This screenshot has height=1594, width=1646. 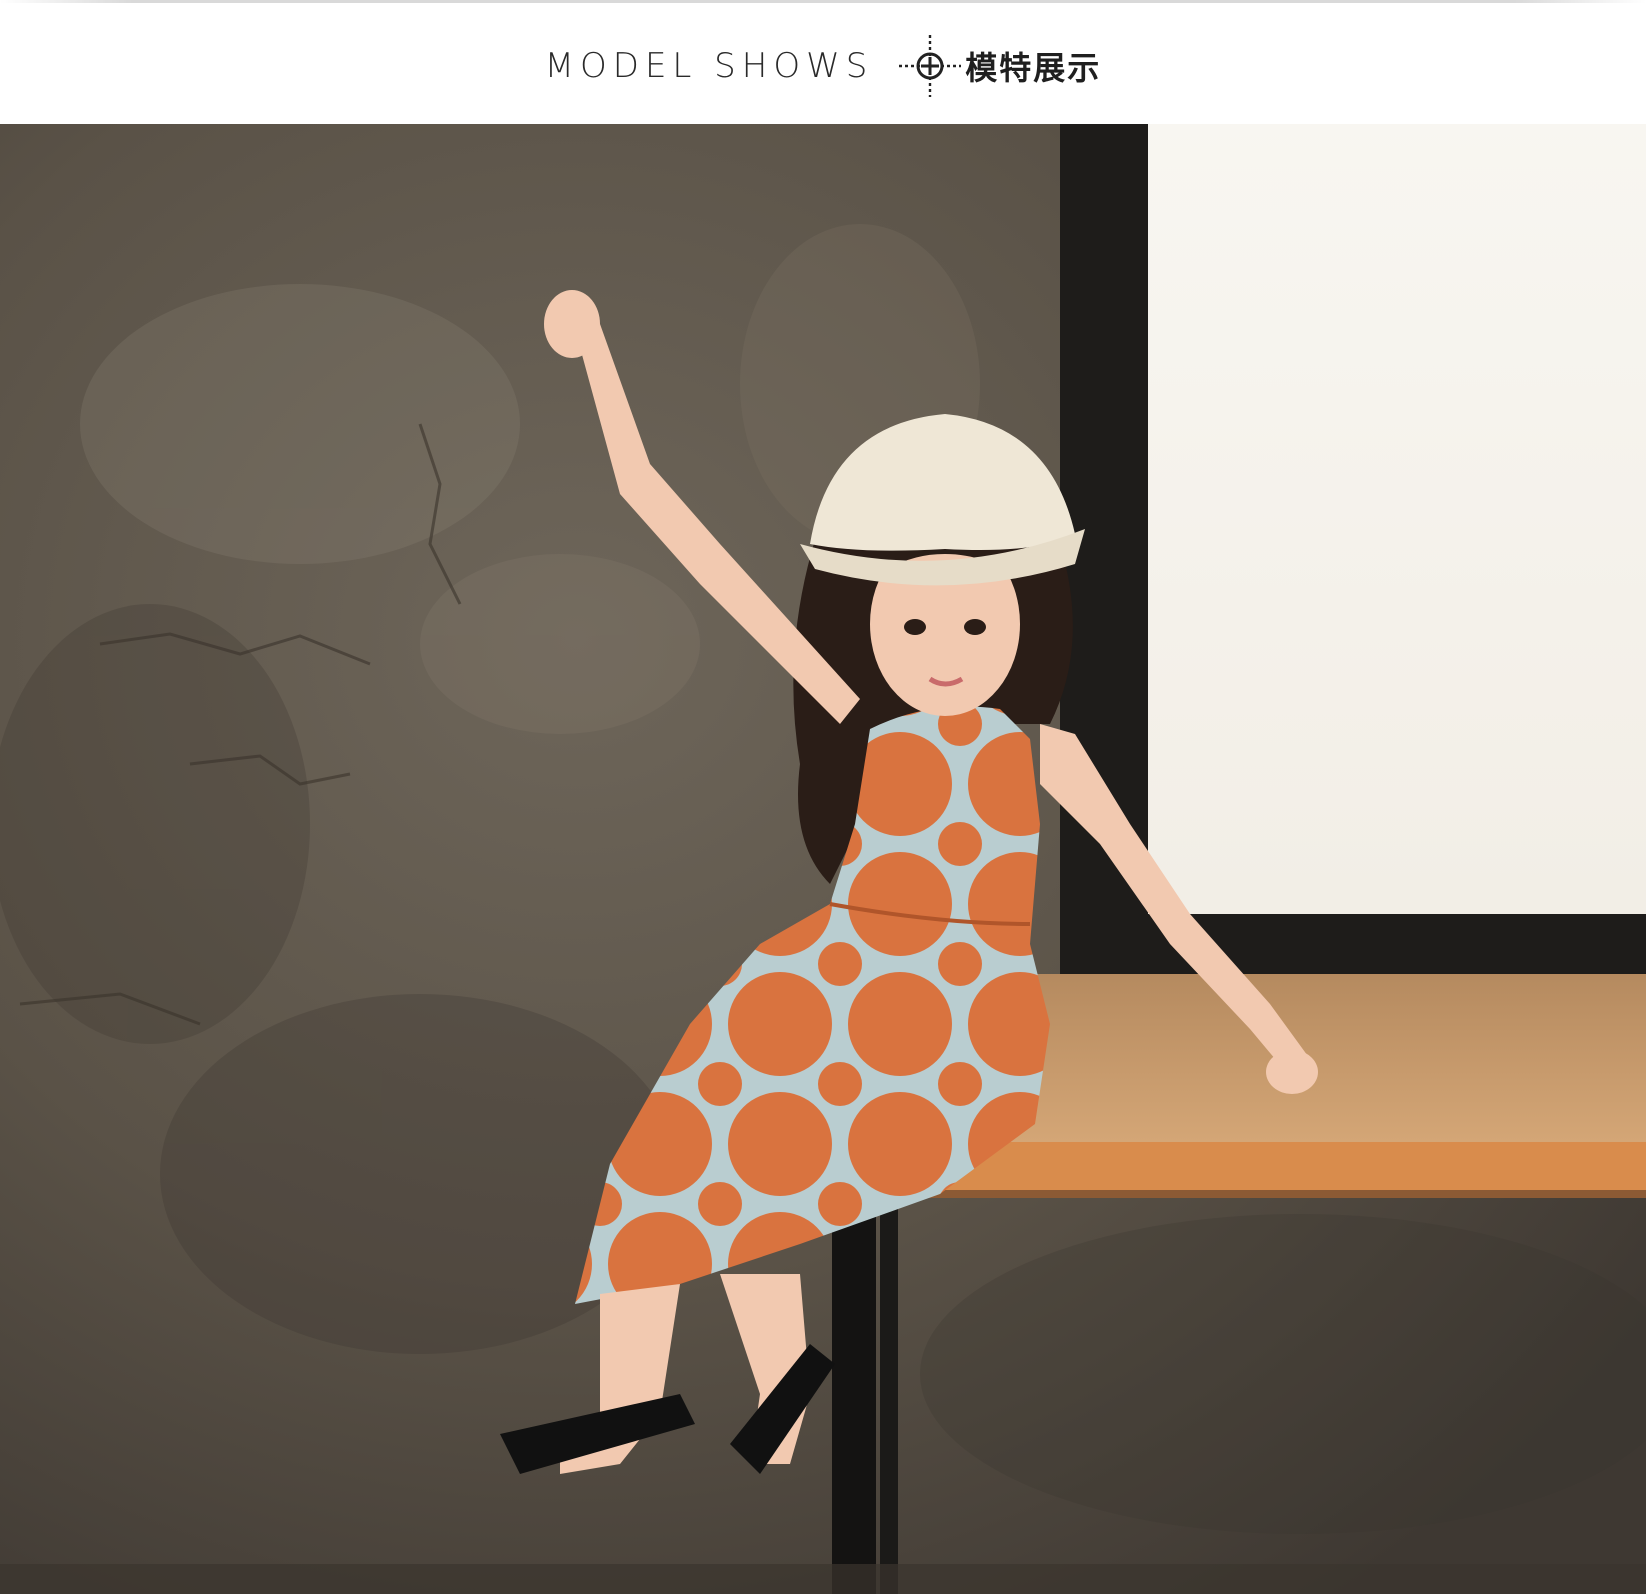 I want to click on top-divider-line, so click(x=823, y=1).